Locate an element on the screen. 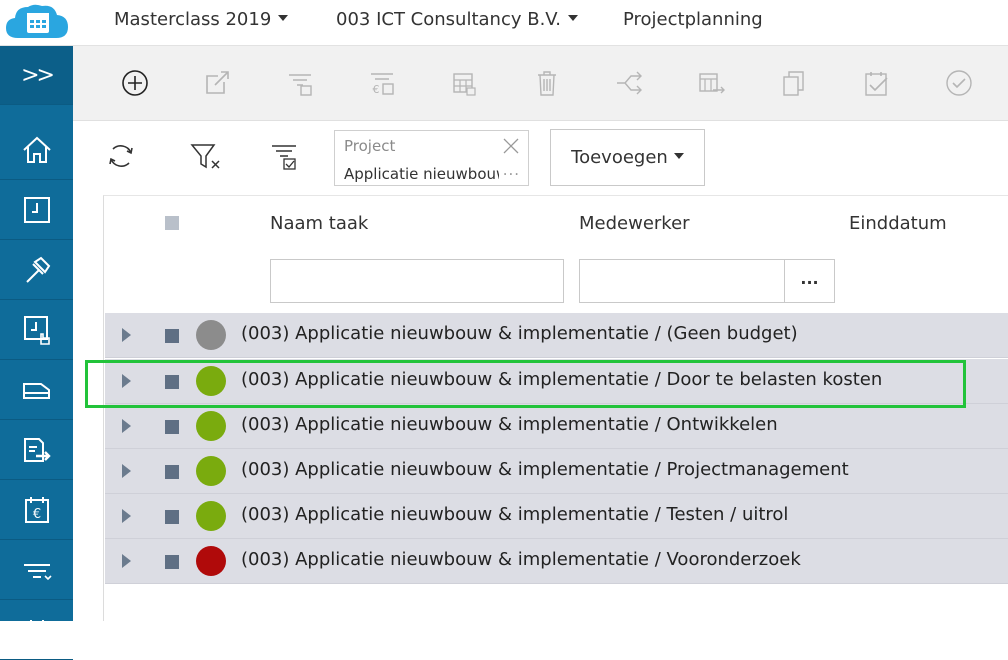  hammer-icon is located at coordinates (37, 269).